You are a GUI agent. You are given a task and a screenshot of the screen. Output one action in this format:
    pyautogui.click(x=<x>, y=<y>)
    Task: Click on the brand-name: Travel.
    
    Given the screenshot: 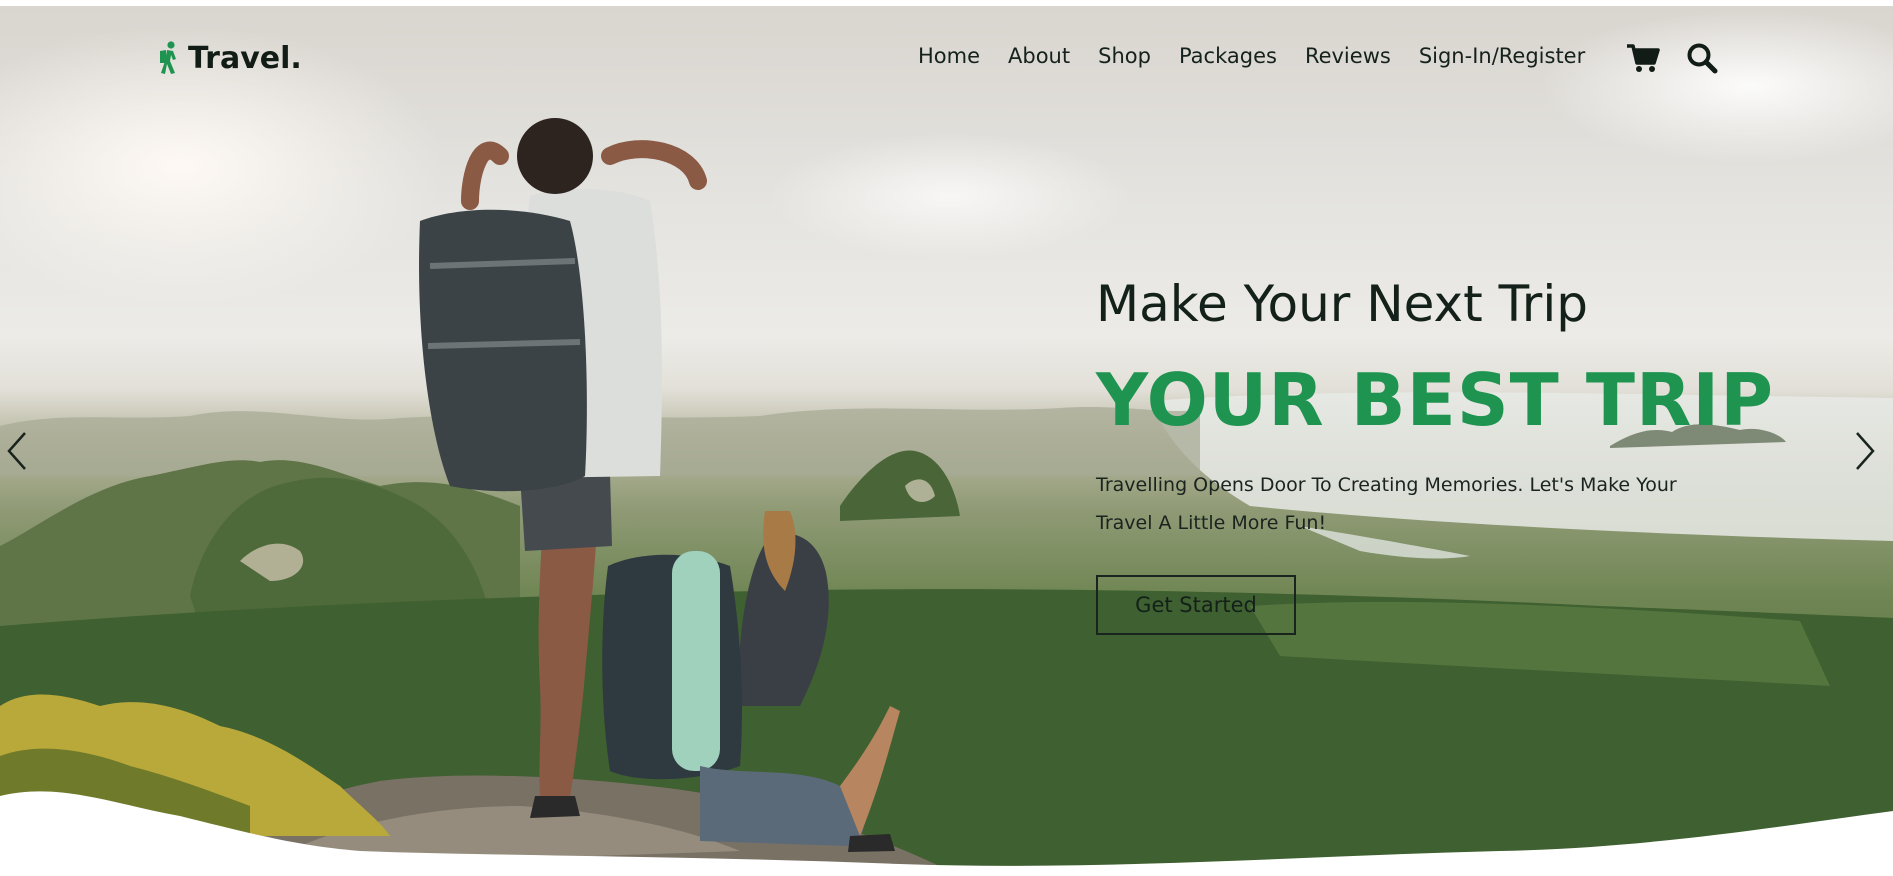 What is the action you would take?
    pyautogui.click(x=245, y=58)
    